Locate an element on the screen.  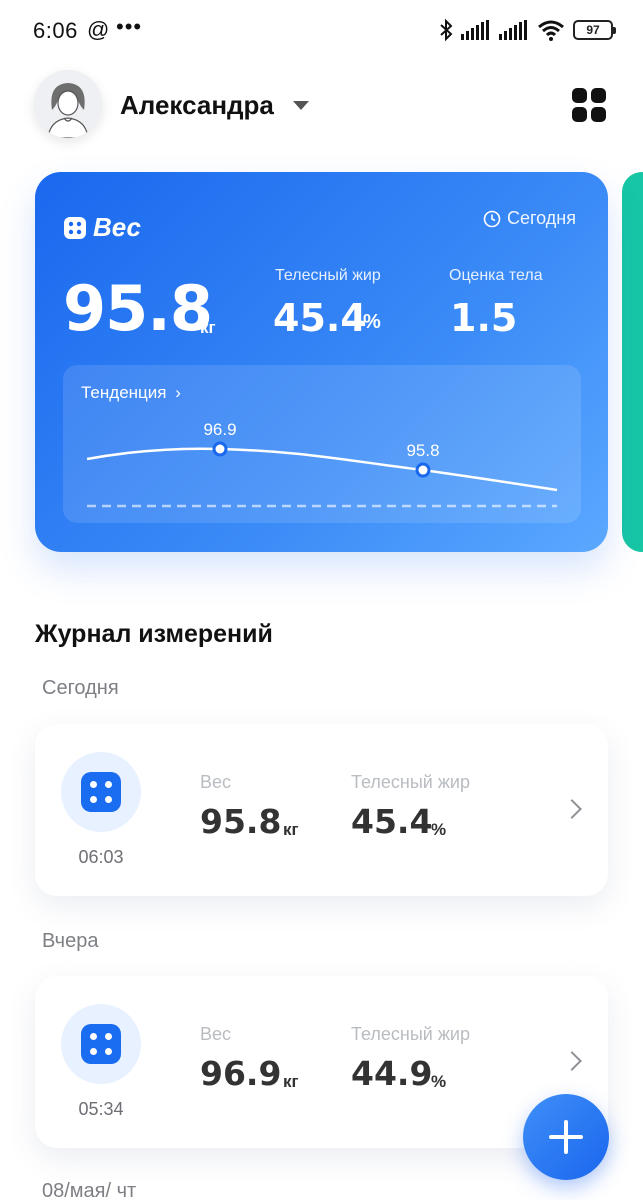
record-fat-value: 44.9 is located at coordinates (392, 1073).